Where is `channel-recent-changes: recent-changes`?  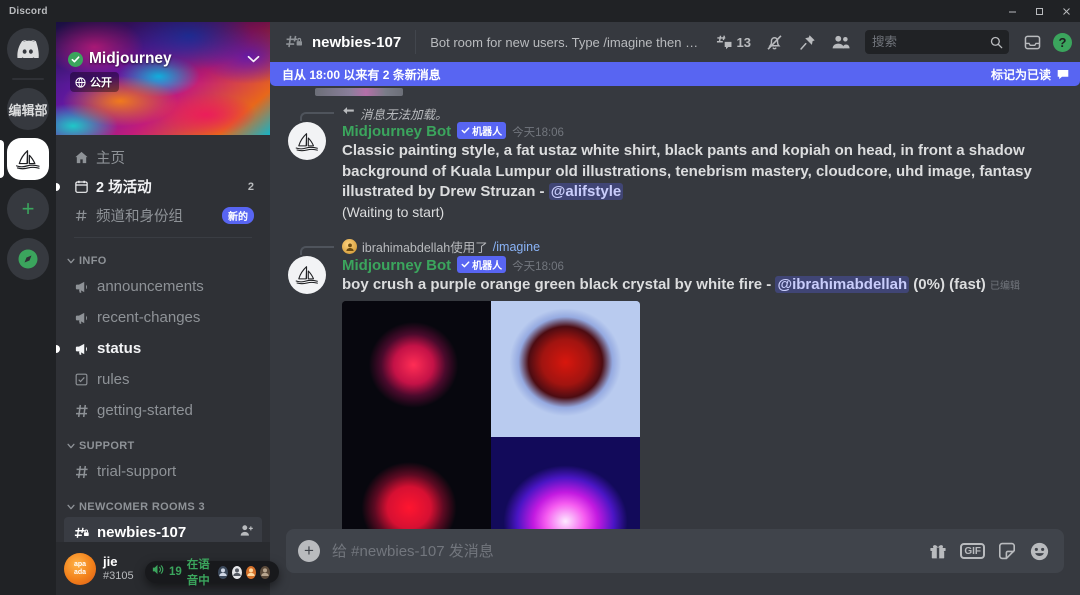
channel-recent-changes: recent-changes is located at coordinates (163, 317).